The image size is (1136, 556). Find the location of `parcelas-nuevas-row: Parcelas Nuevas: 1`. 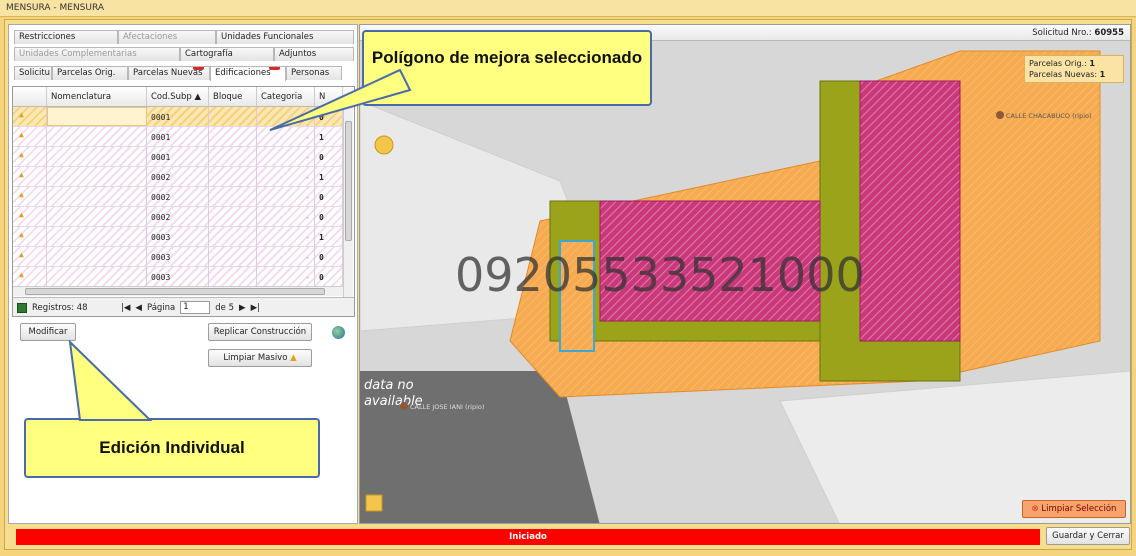

parcelas-nuevas-row: Parcelas Nuevas: 1 is located at coordinates (1074, 74).